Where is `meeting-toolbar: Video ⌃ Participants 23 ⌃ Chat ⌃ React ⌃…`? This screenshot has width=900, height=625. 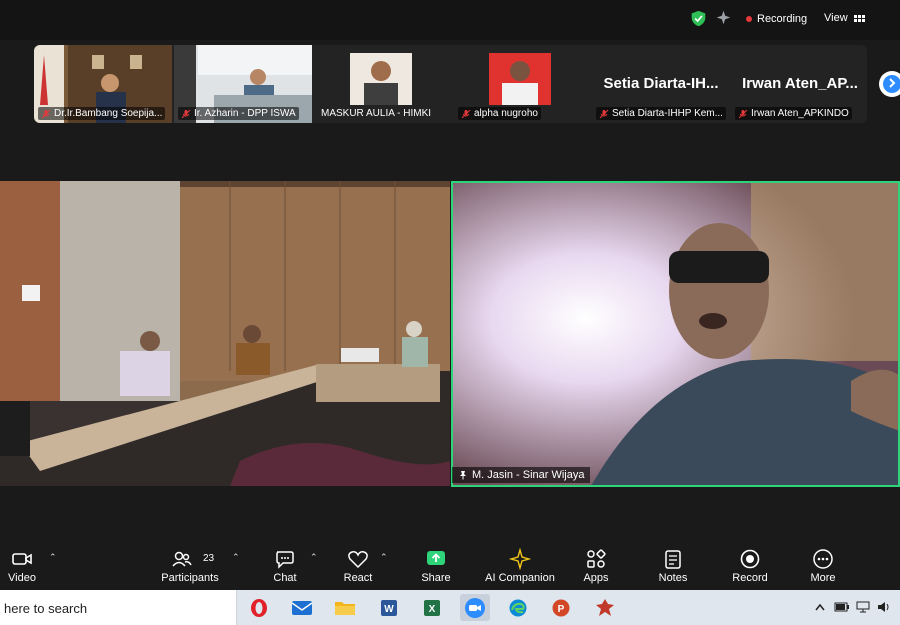 meeting-toolbar: Video ⌃ Participants 23 ⌃ Chat ⌃ React ⌃… is located at coordinates (450, 565).